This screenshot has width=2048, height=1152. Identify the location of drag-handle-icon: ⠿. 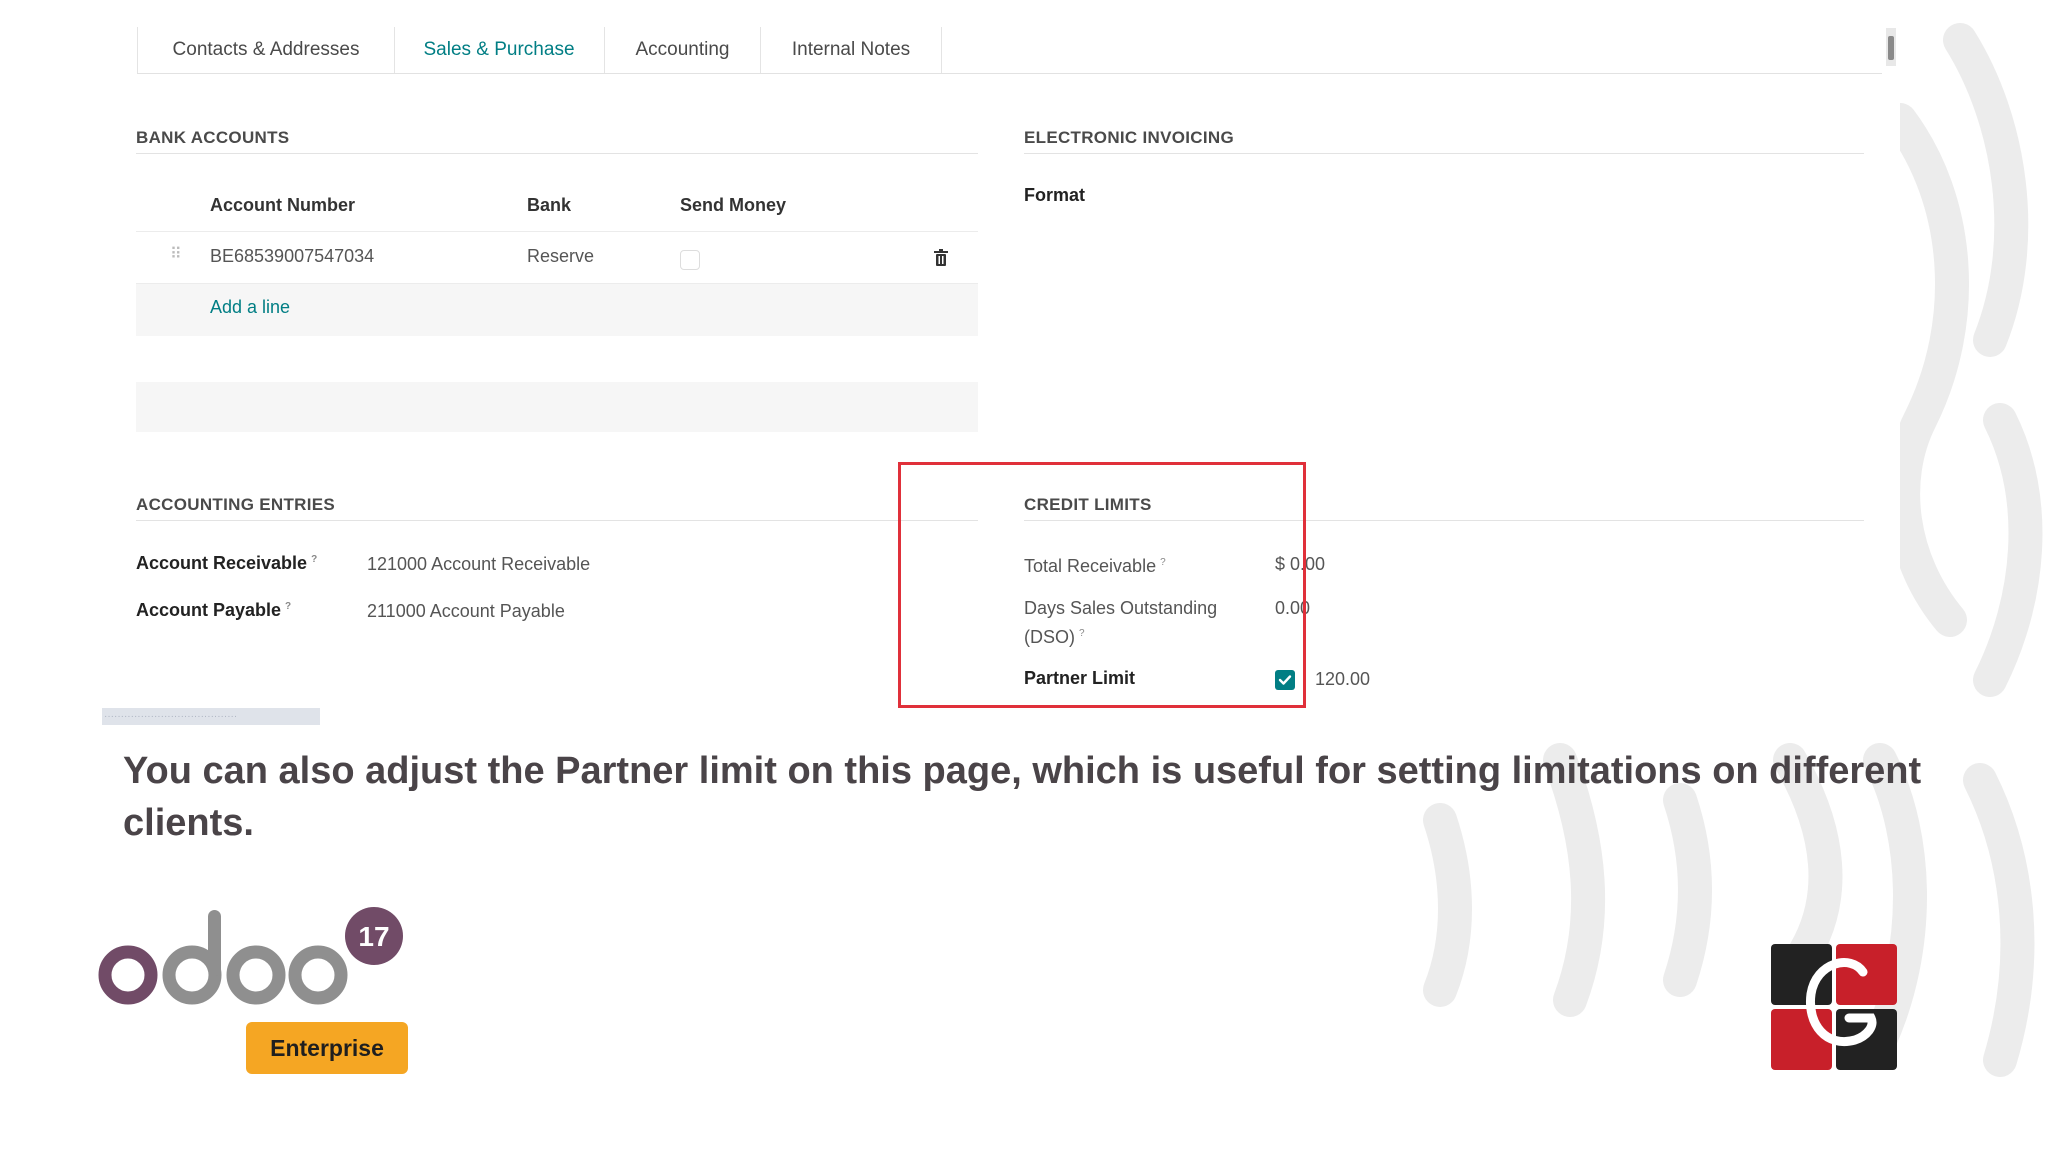
(176, 254).